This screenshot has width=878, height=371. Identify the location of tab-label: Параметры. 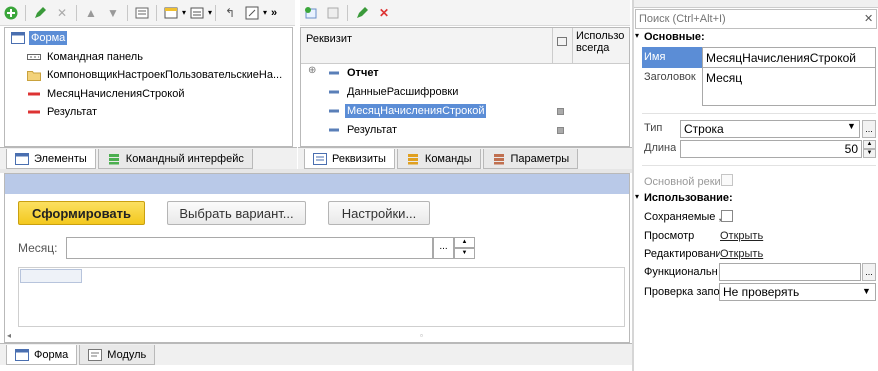
(540, 158).